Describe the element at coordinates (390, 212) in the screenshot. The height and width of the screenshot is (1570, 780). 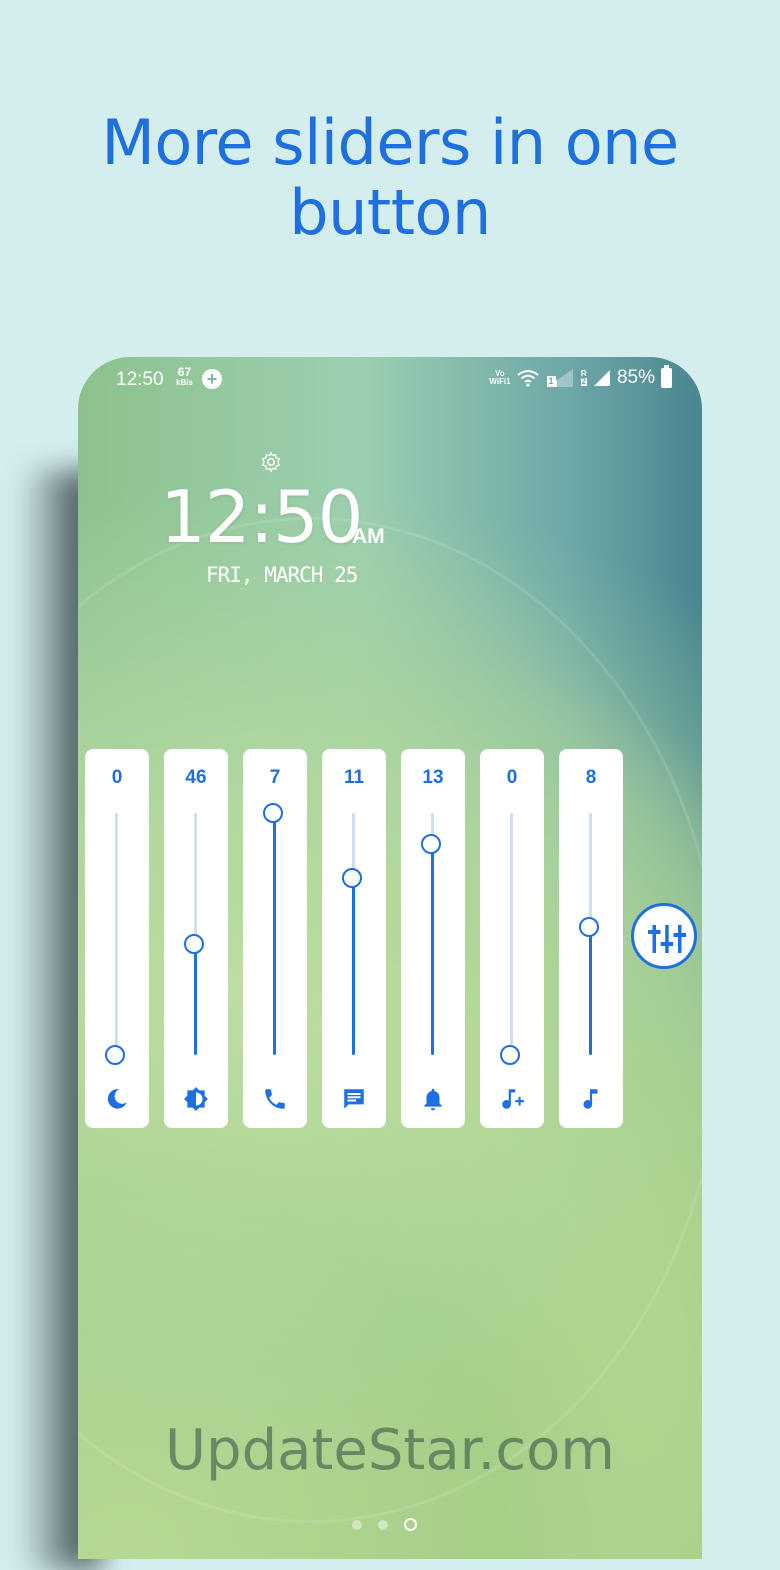
I see `headline-line-2: button` at that location.